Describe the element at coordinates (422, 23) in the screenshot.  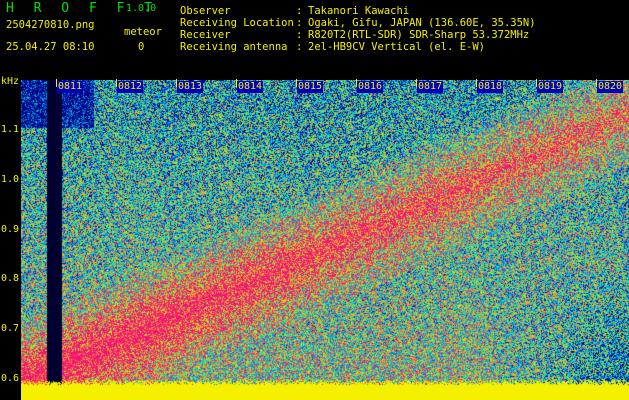
I see `info-value-location: Ogaki, Gifu, JAPAN (136.60E, 35.35N)` at that location.